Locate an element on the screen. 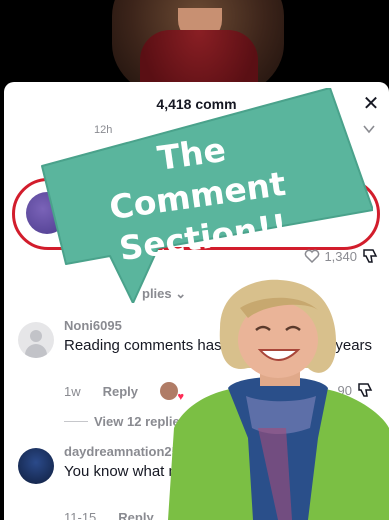  user-avatar is located at coordinates (36, 466).